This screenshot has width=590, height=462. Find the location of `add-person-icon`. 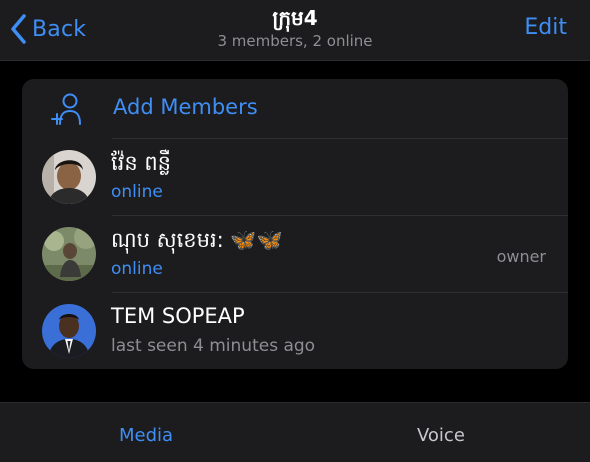

add-person-icon is located at coordinates (68, 112).